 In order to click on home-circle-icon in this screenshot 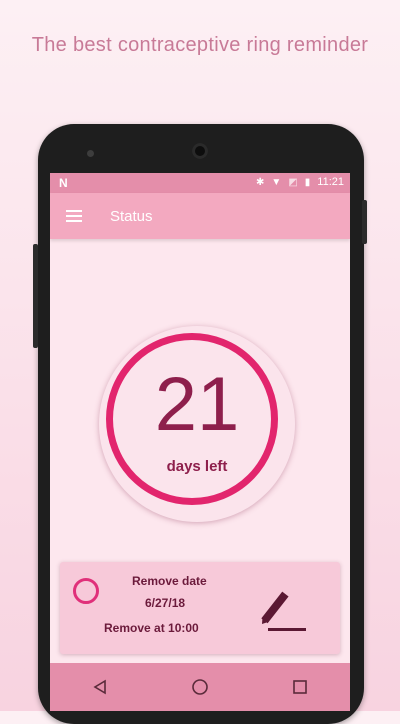, I will do `click(200, 687)`.